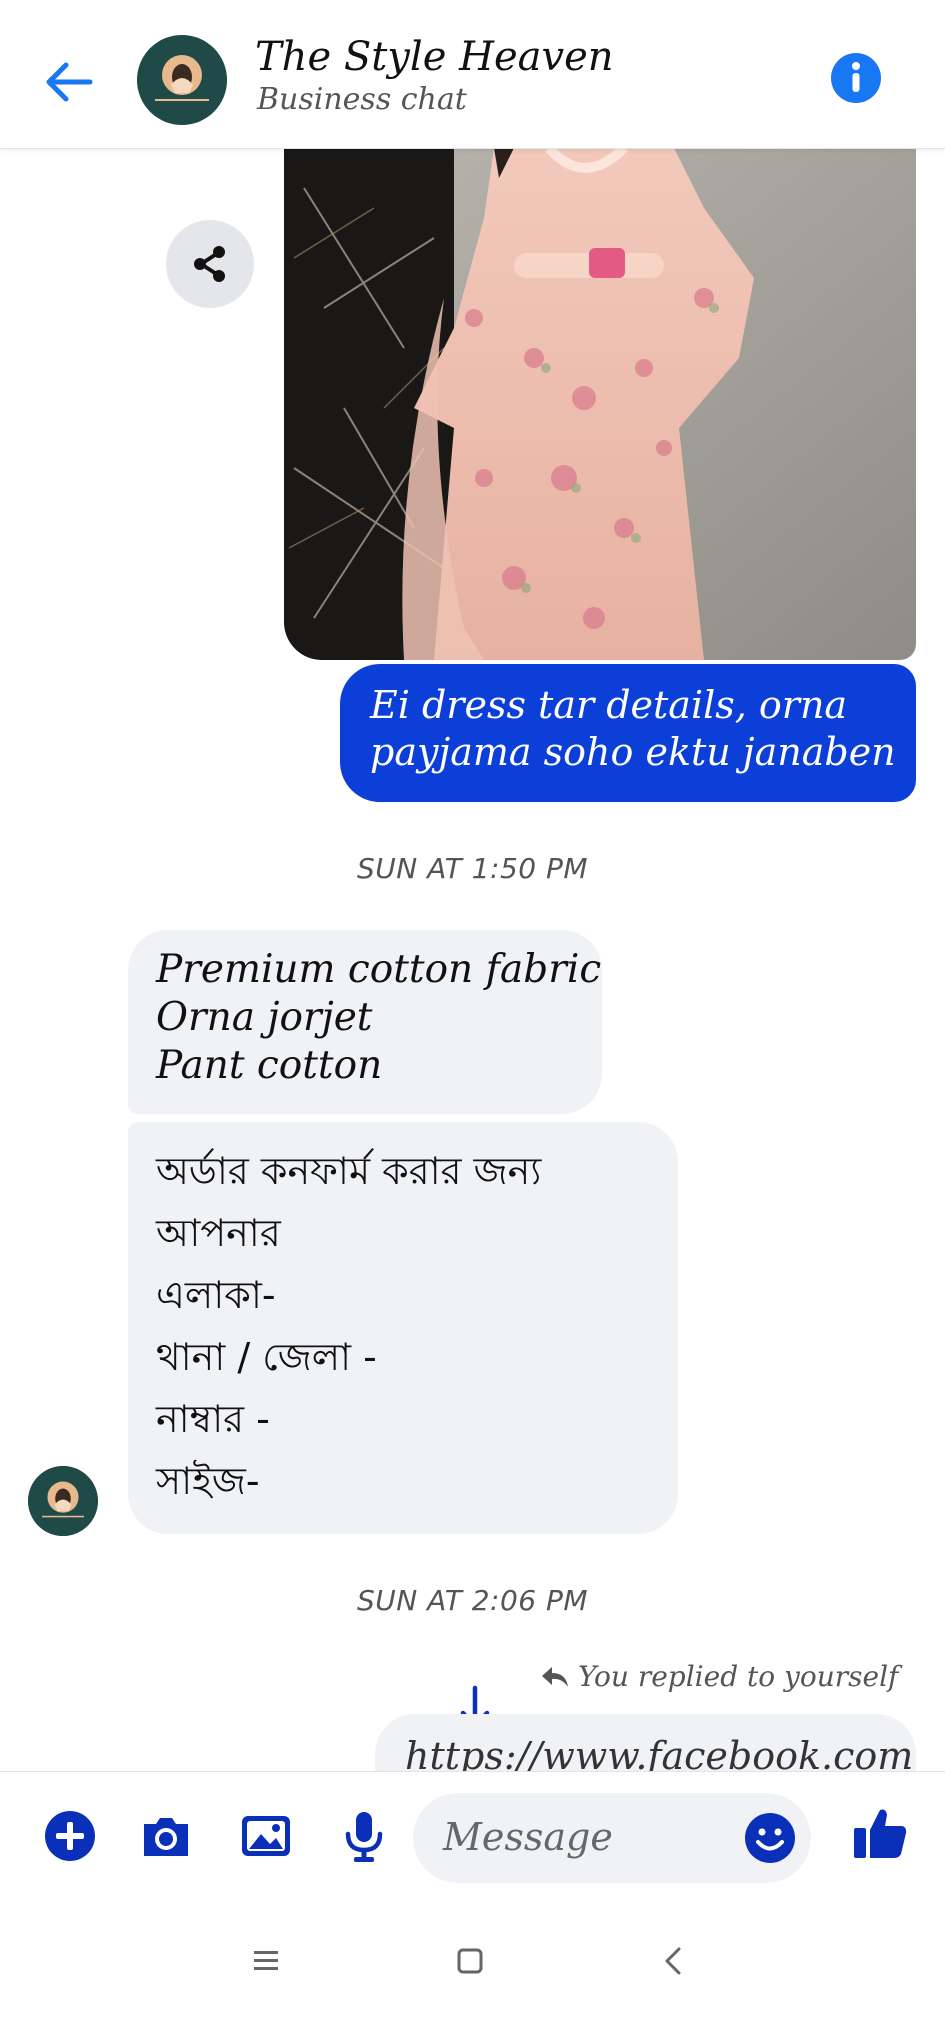 This screenshot has width=945, height=2019. What do you see at coordinates (364, 1836) in the screenshot?
I see `microphone-icon` at bounding box center [364, 1836].